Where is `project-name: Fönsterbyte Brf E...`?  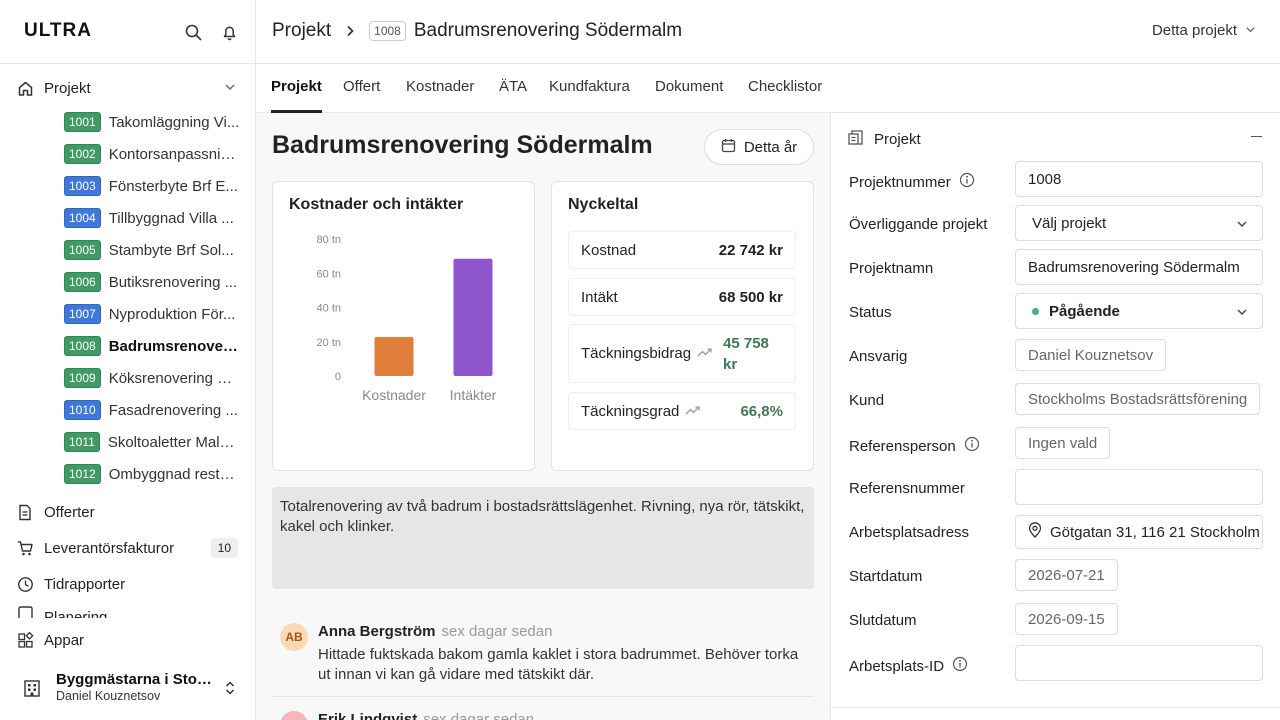 project-name: Fönsterbyte Brf E... is located at coordinates (173, 186).